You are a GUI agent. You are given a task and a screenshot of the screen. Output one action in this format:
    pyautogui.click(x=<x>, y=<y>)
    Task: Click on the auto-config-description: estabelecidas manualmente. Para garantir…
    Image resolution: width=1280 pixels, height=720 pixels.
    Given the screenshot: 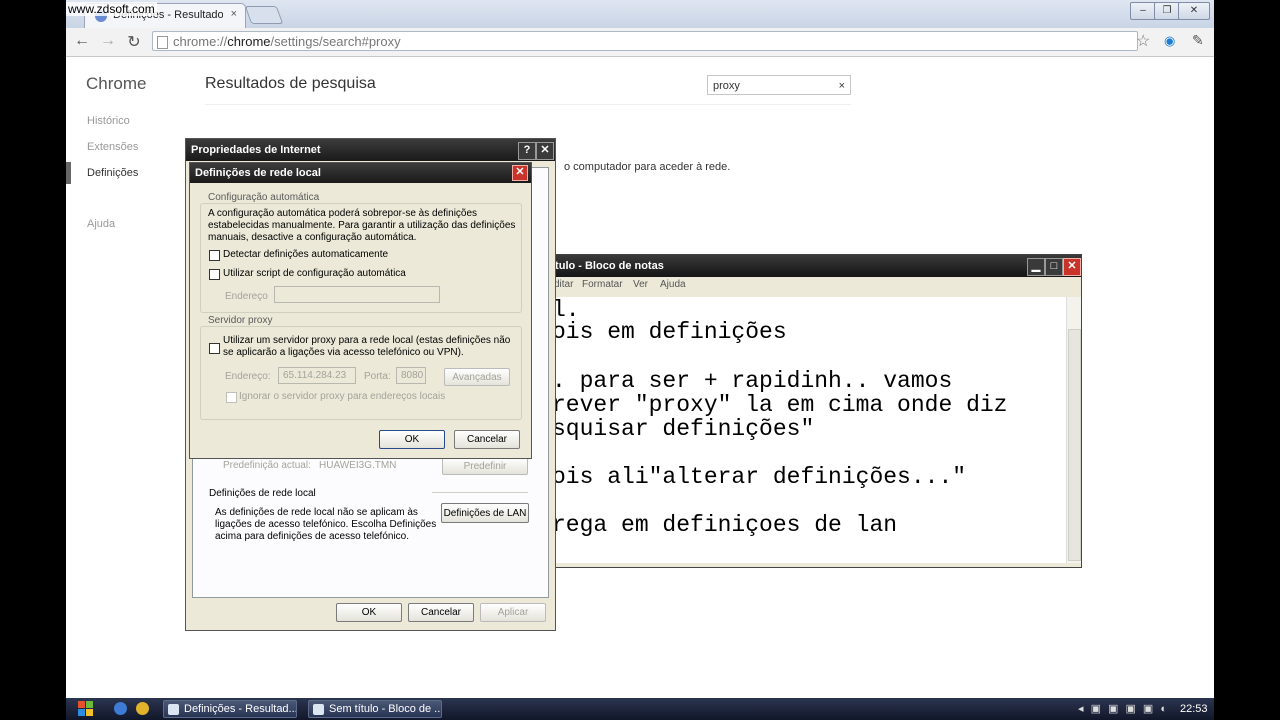 What is the action you would take?
    pyautogui.click(x=362, y=225)
    